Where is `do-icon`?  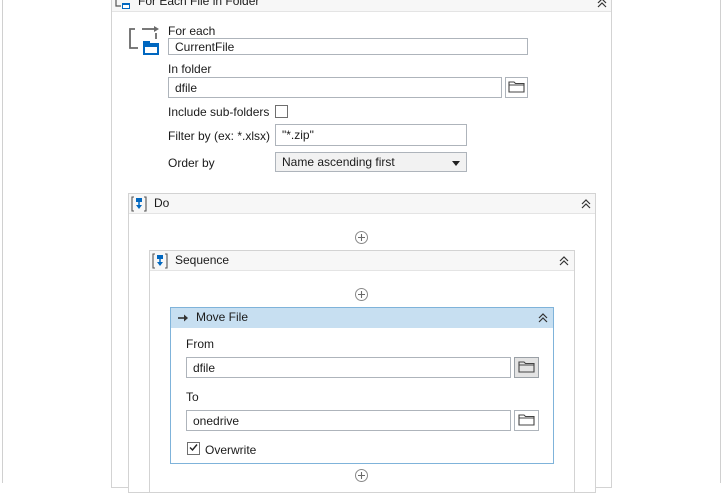
do-icon is located at coordinates (139, 204).